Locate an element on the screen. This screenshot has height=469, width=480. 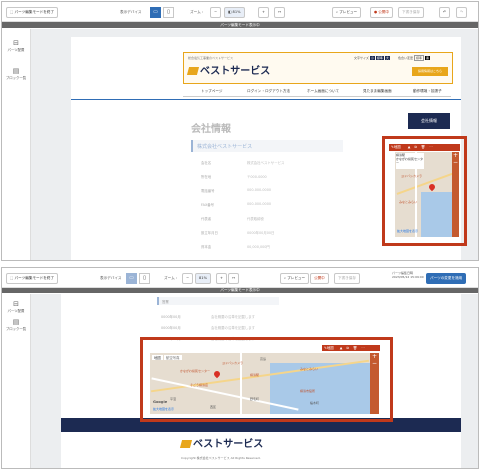
nav-item-home: ホーム画面について is located at coordinates (323, 91).